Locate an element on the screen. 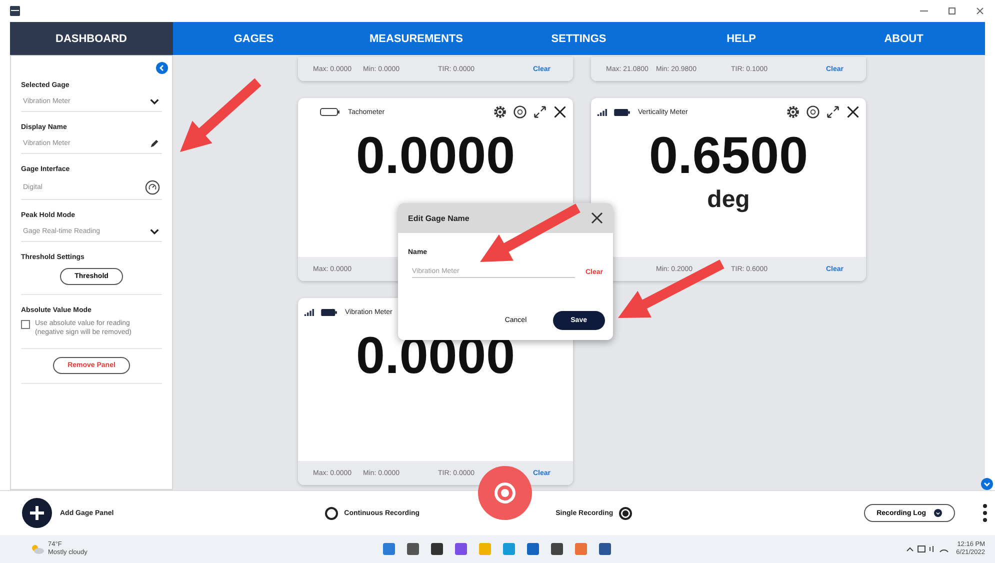  nav-tab: GAGES is located at coordinates (253, 38).